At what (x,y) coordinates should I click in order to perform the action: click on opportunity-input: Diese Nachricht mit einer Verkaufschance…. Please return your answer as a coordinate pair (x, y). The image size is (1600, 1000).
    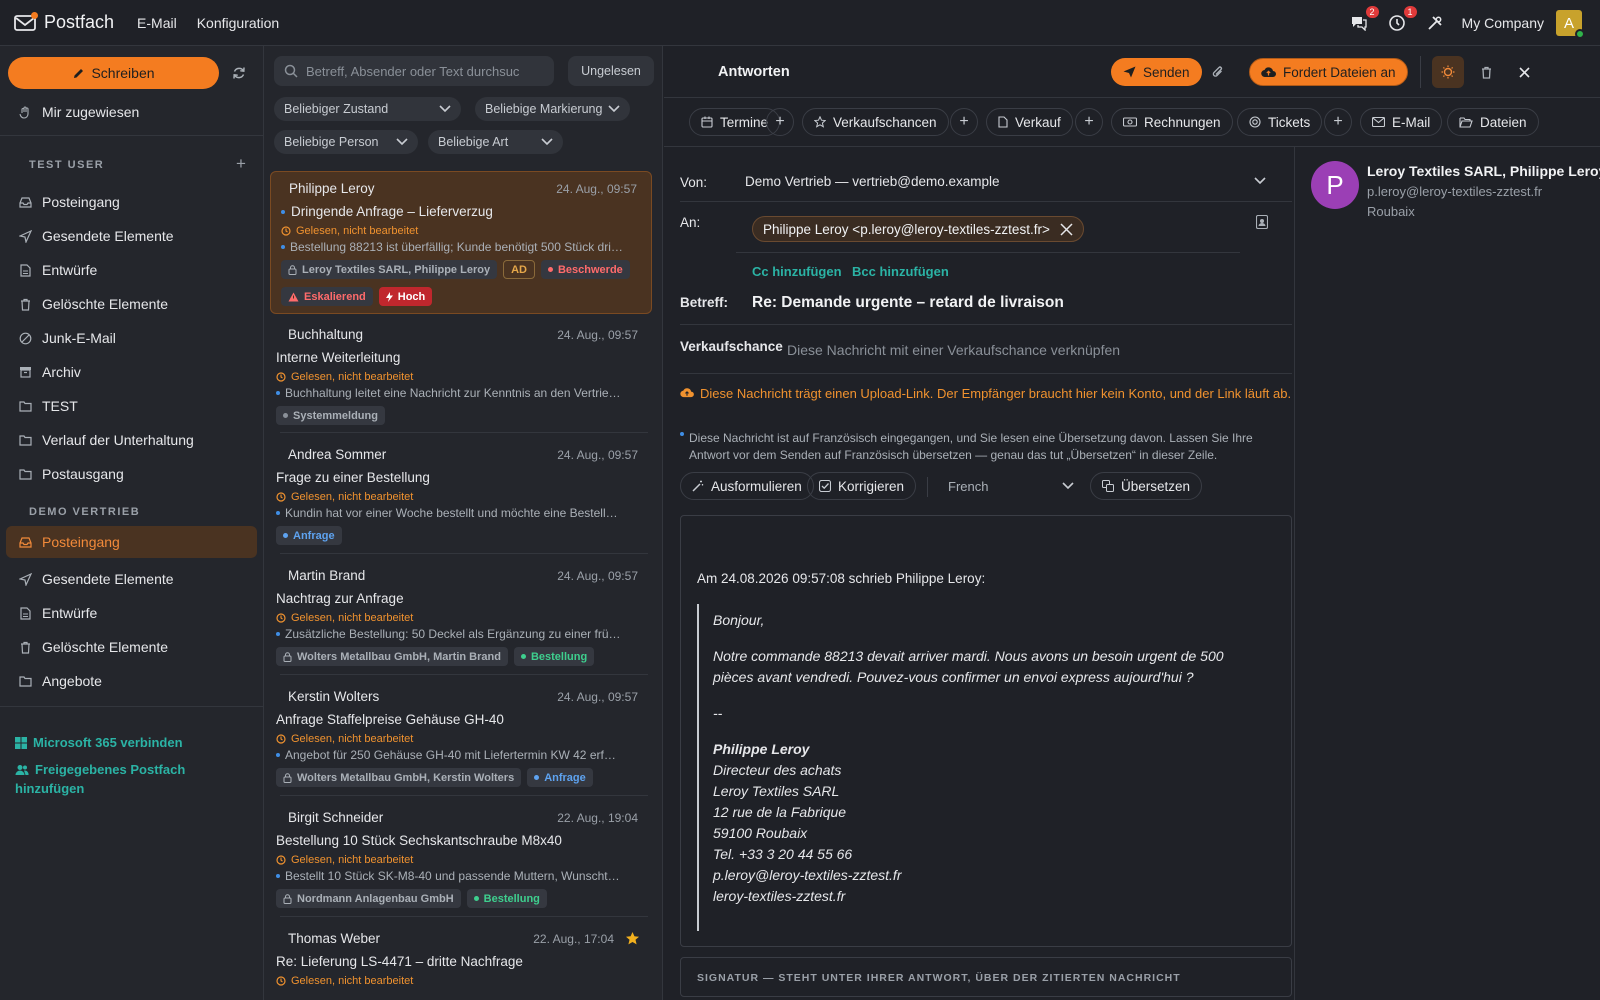
    Looking at the image, I should click on (953, 350).